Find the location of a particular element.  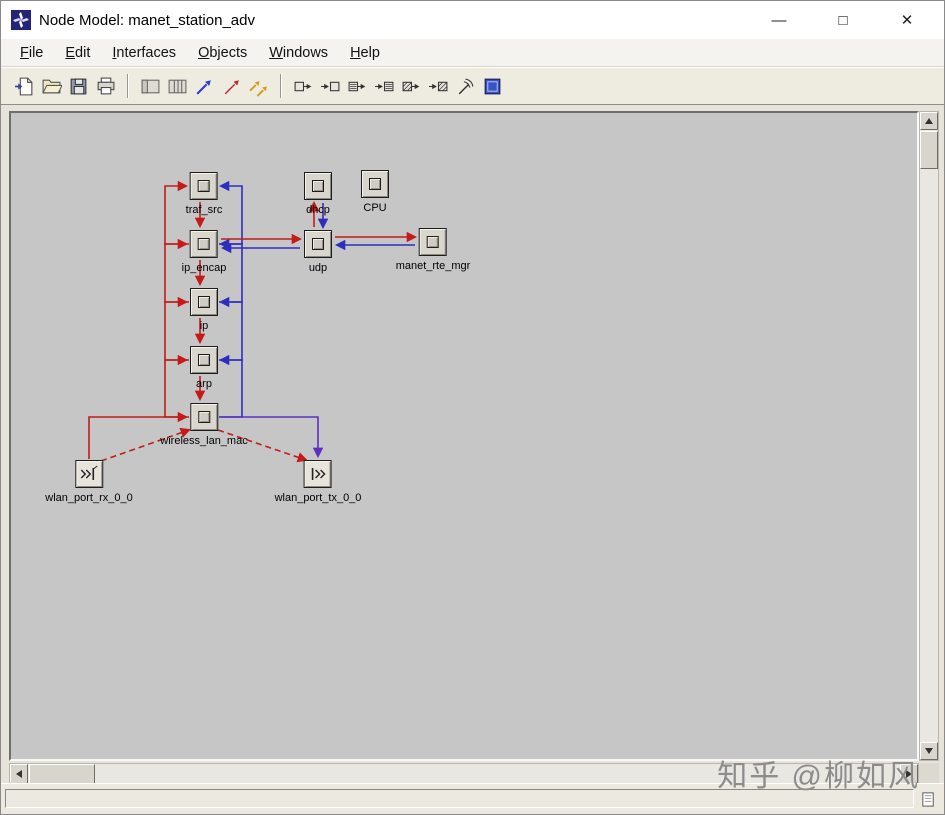

new-model-icon is located at coordinates (24, 86).